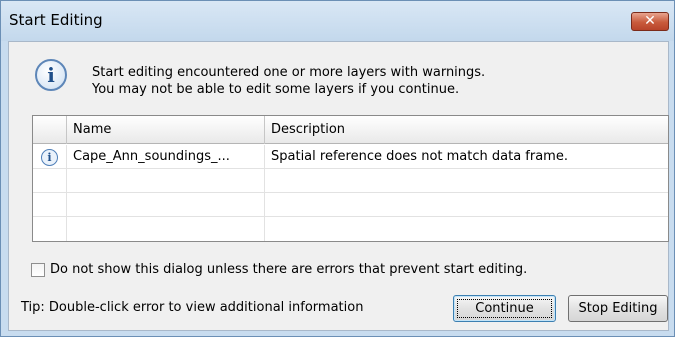 This screenshot has height=337, width=675. I want to click on continue-button: Continue, so click(504, 308).